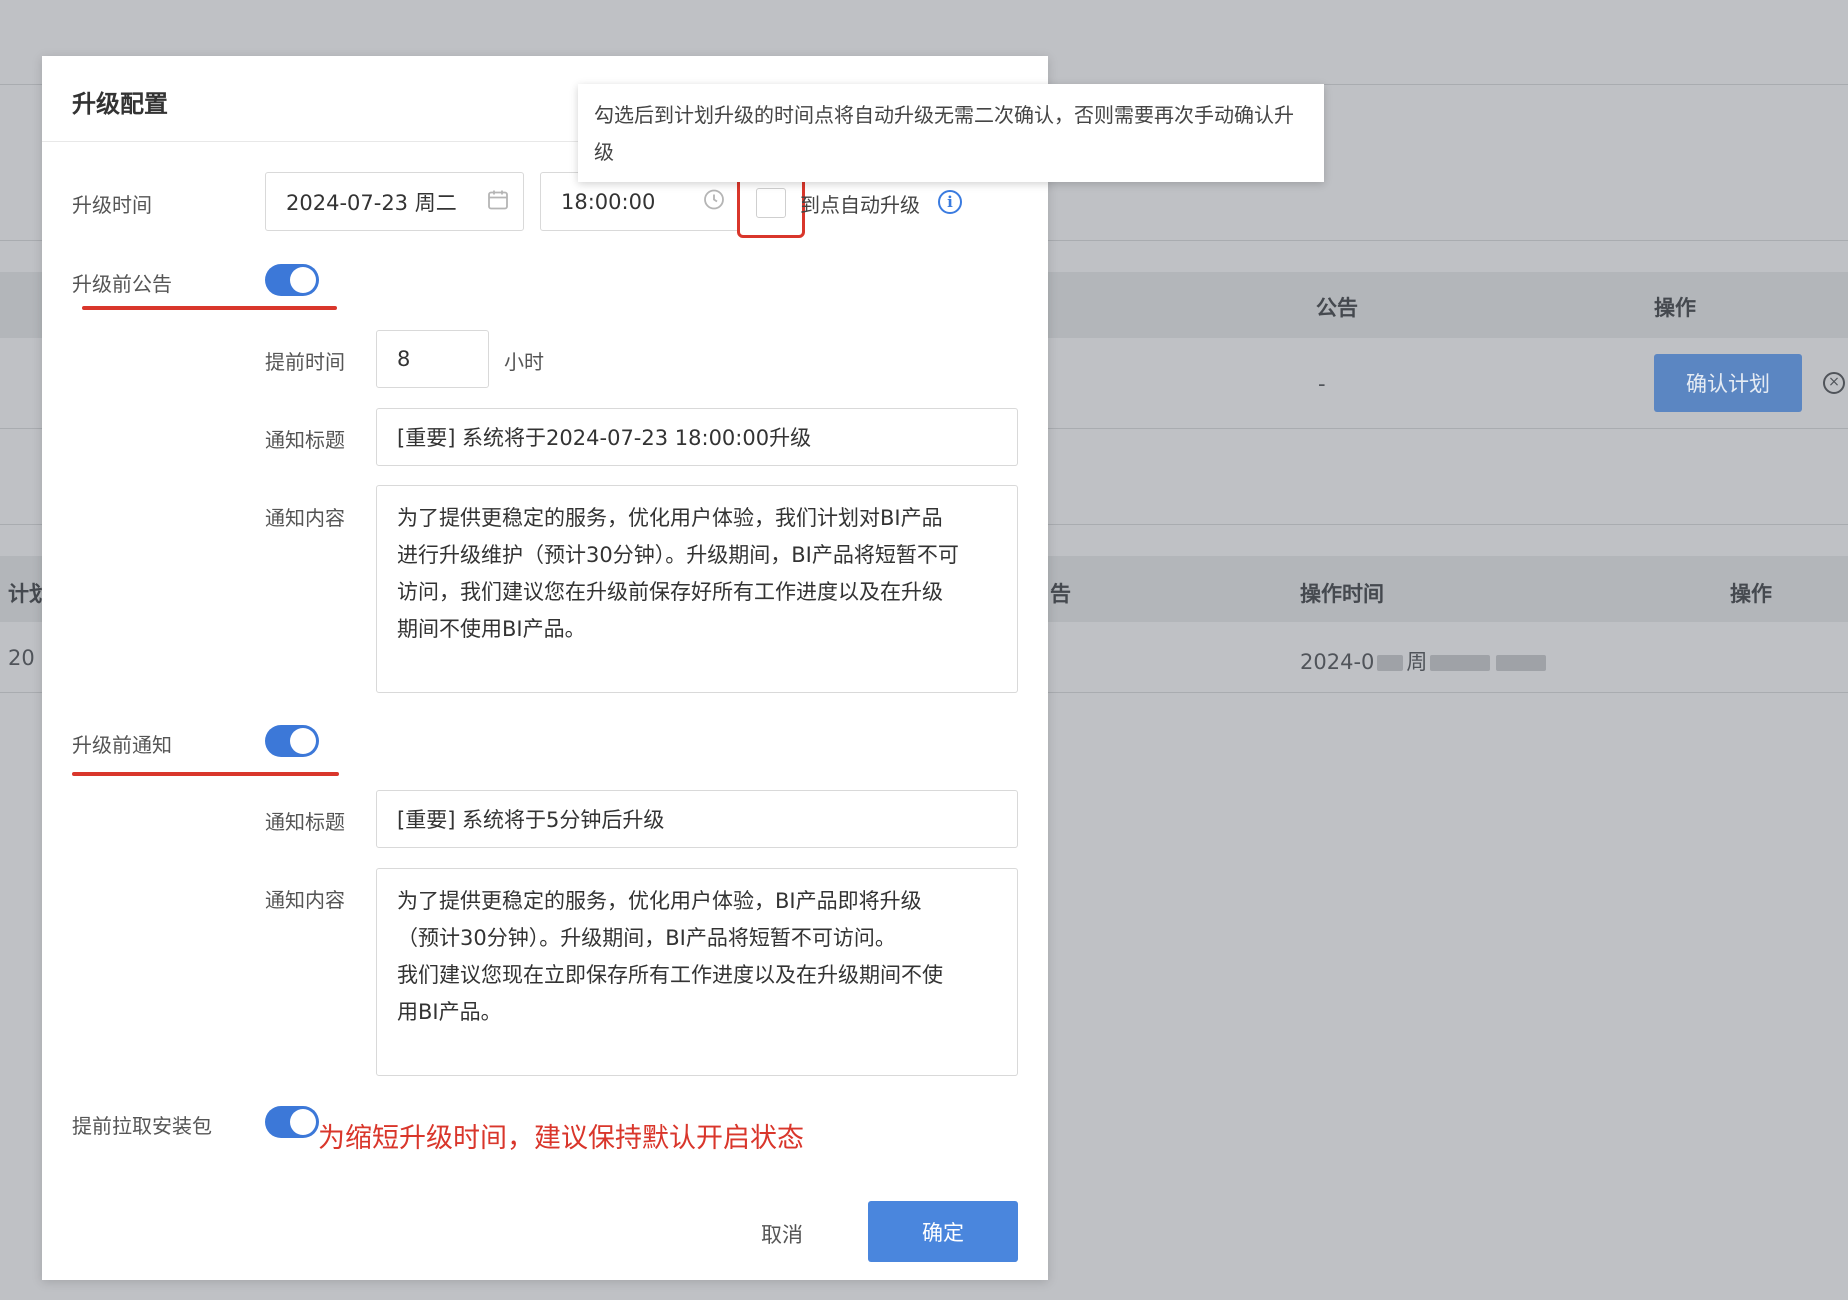 The width and height of the screenshot is (1848, 1300). I want to click on announcement-toggle, so click(292, 280).